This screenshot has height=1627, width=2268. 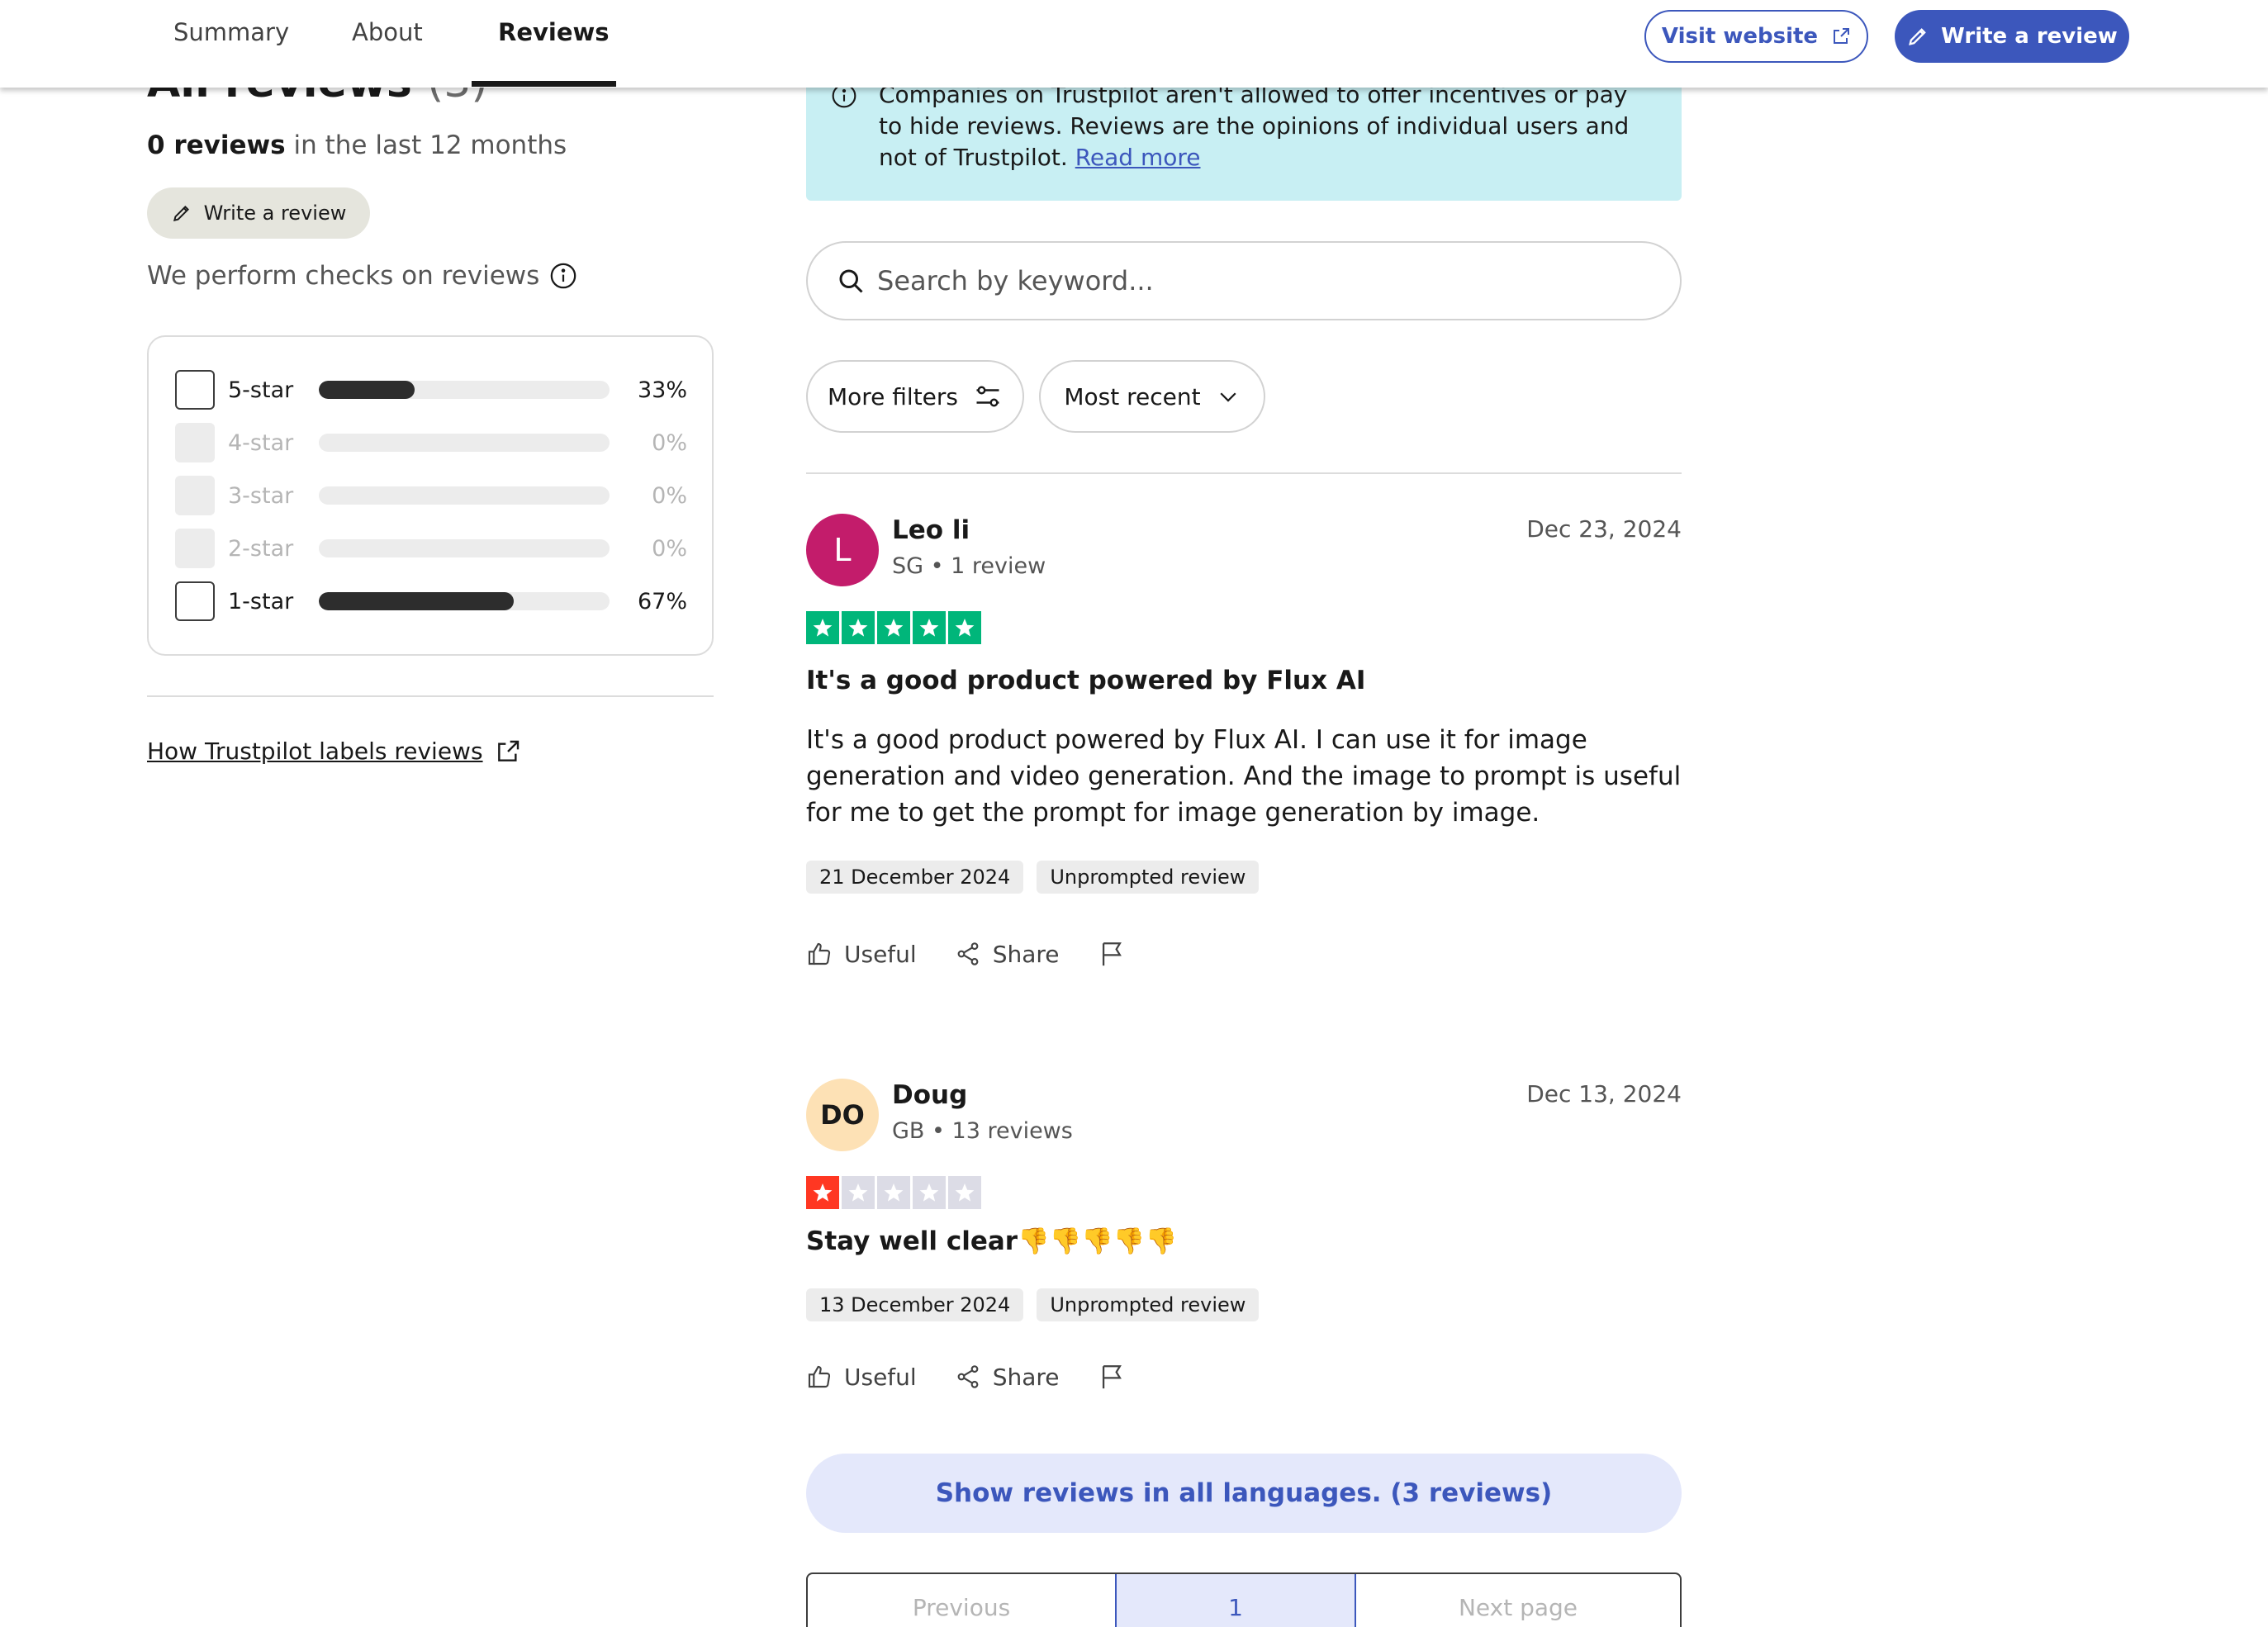 I want to click on write-review-label-sidebar: Write a review, so click(x=275, y=213).